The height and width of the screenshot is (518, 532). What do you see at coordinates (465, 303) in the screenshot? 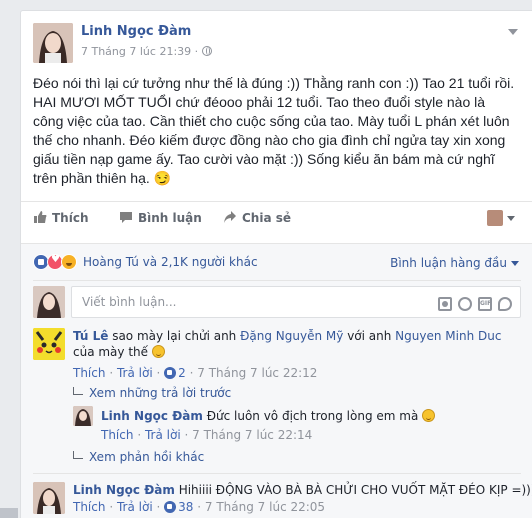
I see `emoji-icon` at bounding box center [465, 303].